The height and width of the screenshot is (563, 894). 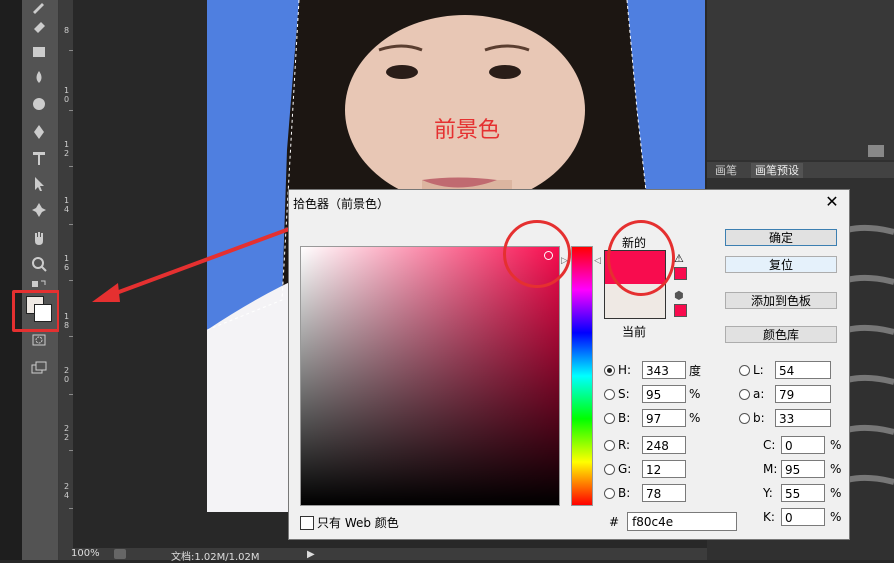 I want to click on status-bar: 100% 文档:1.02M/1.02M ▶, so click(x=383, y=555).